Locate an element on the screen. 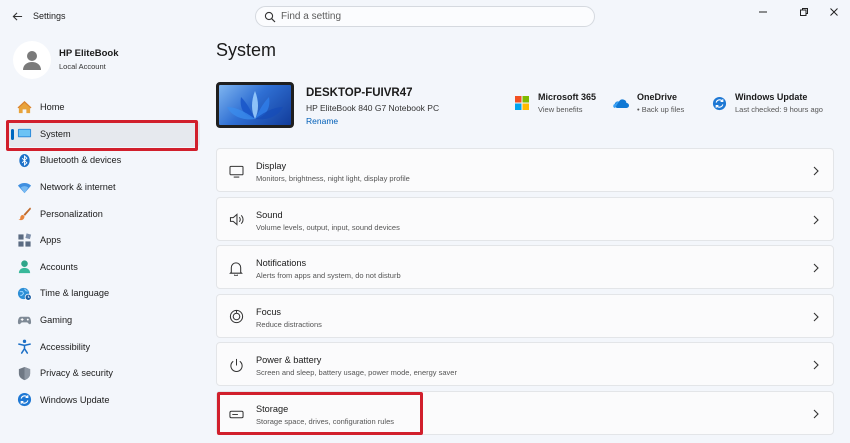  sidebar-item-network-internet: Network & internet is located at coordinates (104, 187).